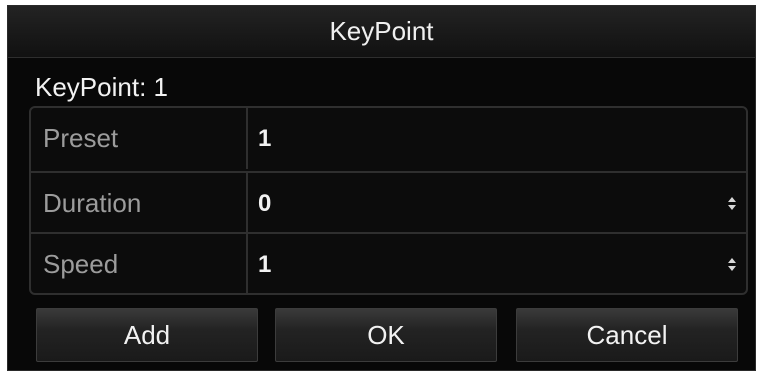 This screenshot has height=377, width=763. Describe the element at coordinates (139, 203) in the screenshot. I see `duration-label: Duration` at that location.